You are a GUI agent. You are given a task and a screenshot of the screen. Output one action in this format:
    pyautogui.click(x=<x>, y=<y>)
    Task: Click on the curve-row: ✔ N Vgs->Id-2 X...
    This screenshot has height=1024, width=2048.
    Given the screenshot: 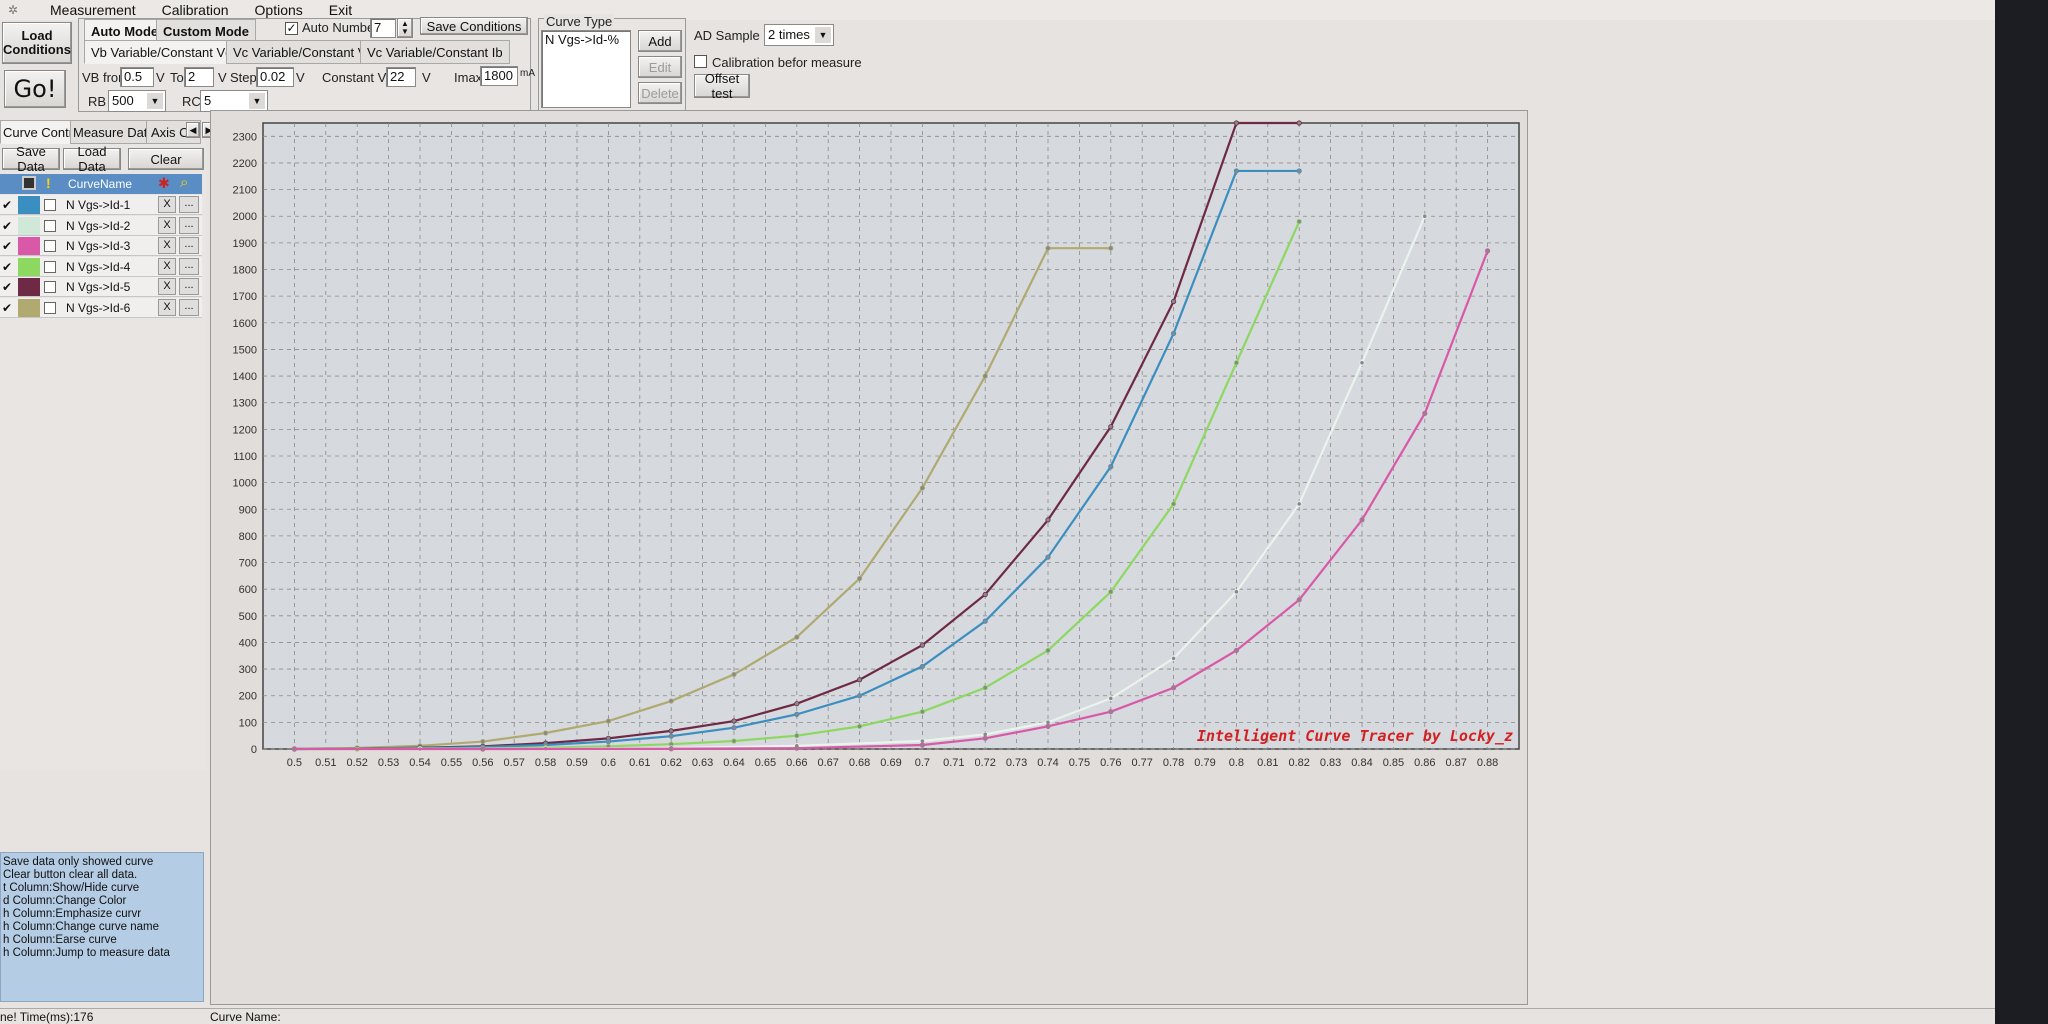 What is the action you would take?
    pyautogui.click(x=101, y=225)
    